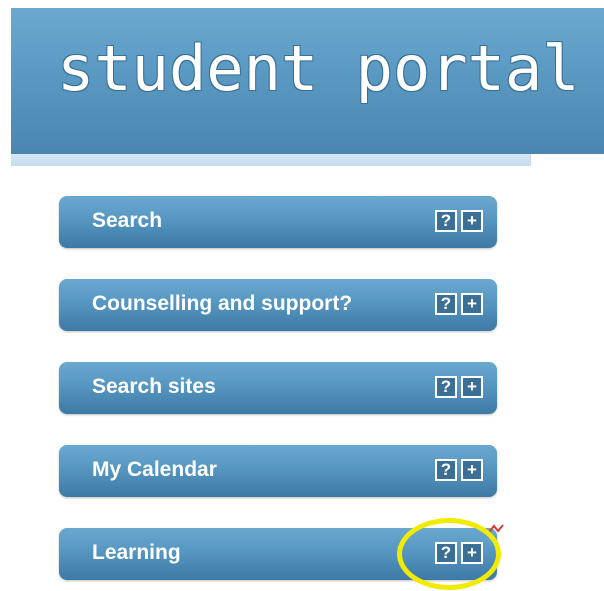 This screenshot has width=604, height=591. What do you see at coordinates (154, 386) in the screenshot?
I see `panel-title: Search sites` at bounding box center [154, 386].